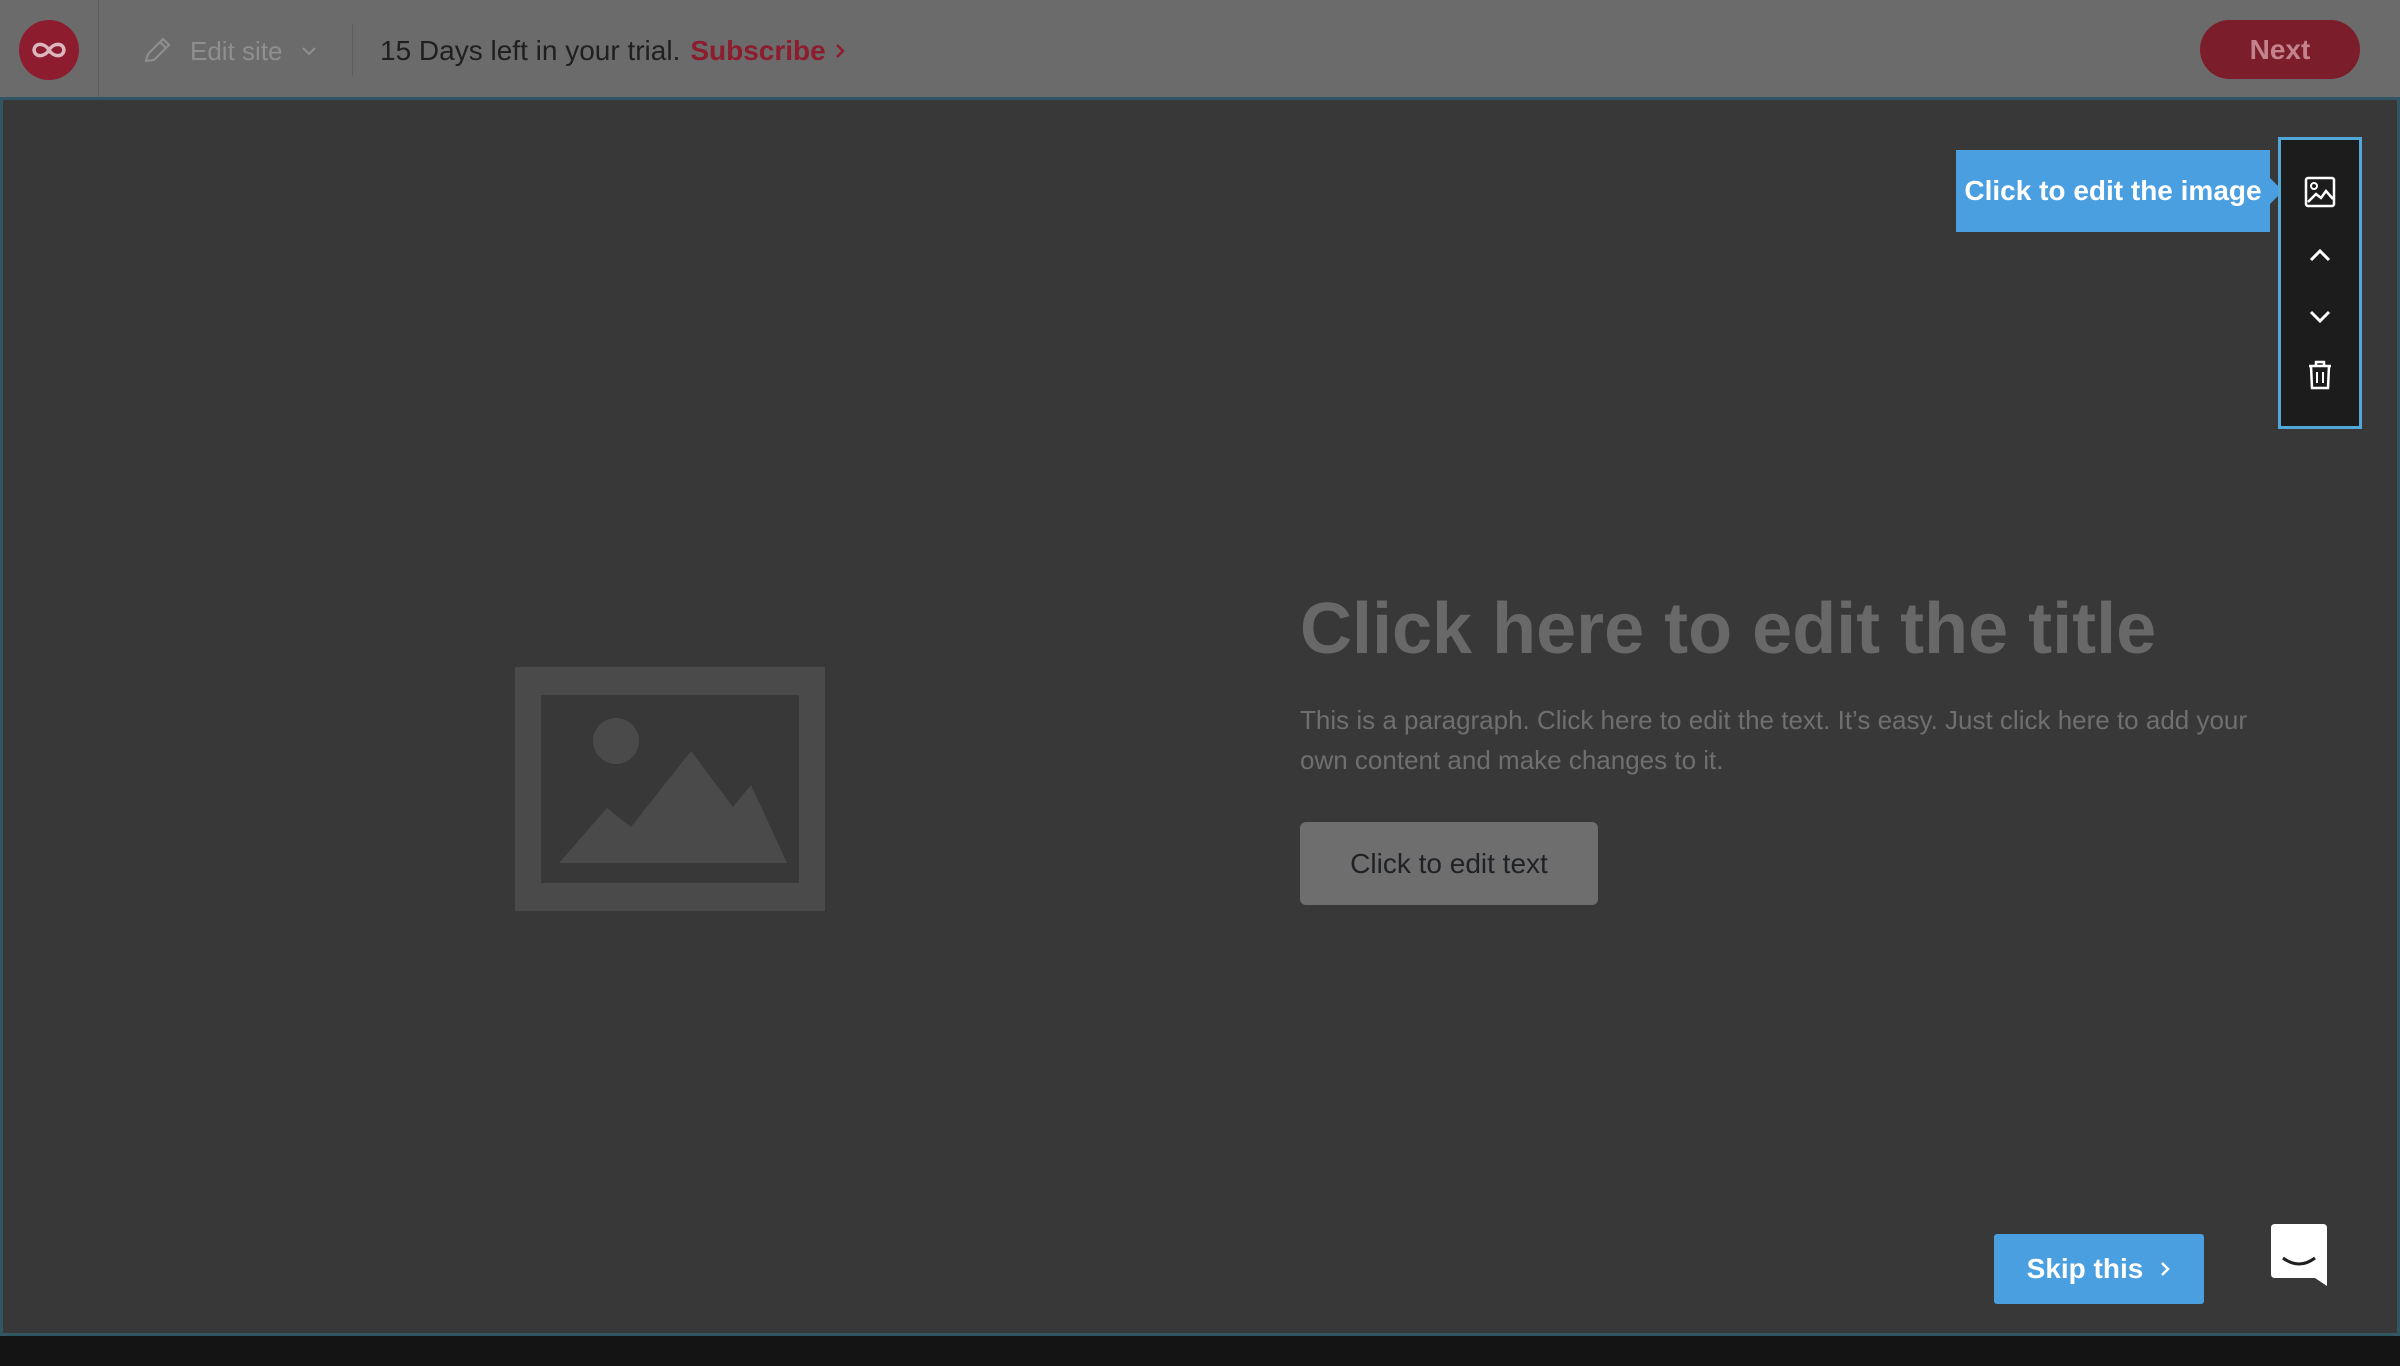  I want to click on delete-section-button, so click(2320, 375).